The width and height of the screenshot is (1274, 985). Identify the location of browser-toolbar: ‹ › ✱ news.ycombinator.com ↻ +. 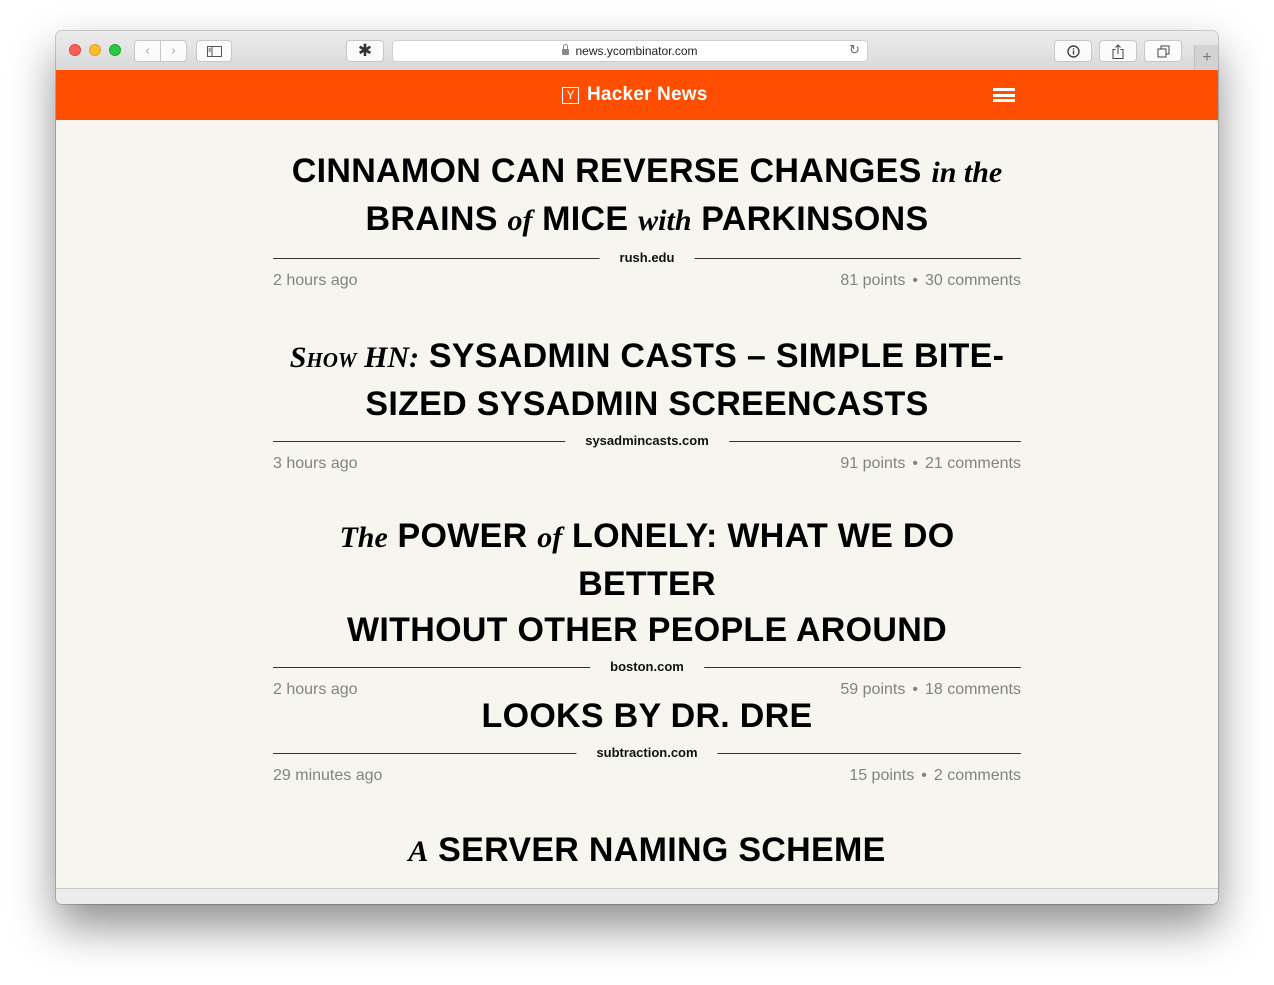
(637, 51).